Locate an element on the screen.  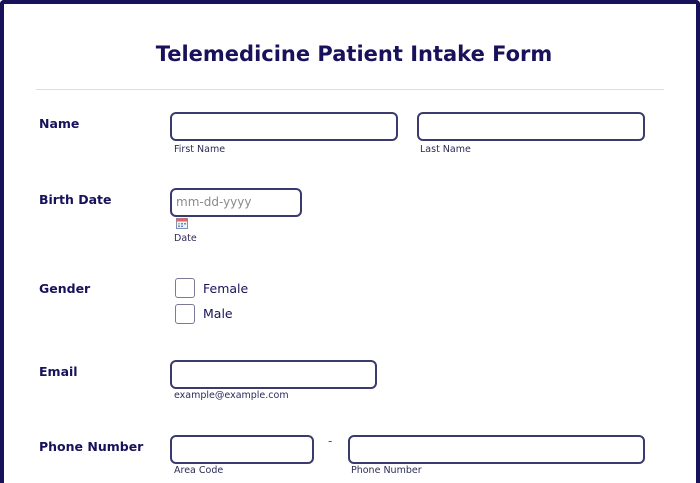
title-divider is located at coordinates (350, 89).